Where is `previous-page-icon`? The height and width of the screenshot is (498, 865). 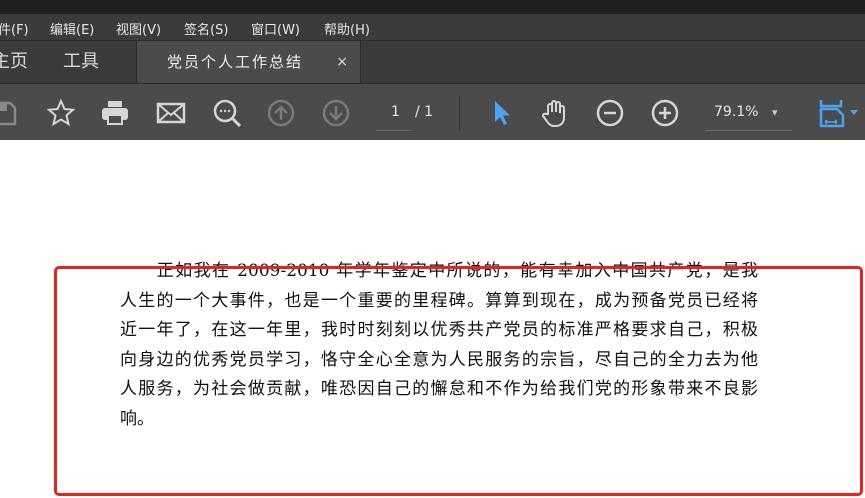 previous-page-icon is located at coordinates (281, 113).